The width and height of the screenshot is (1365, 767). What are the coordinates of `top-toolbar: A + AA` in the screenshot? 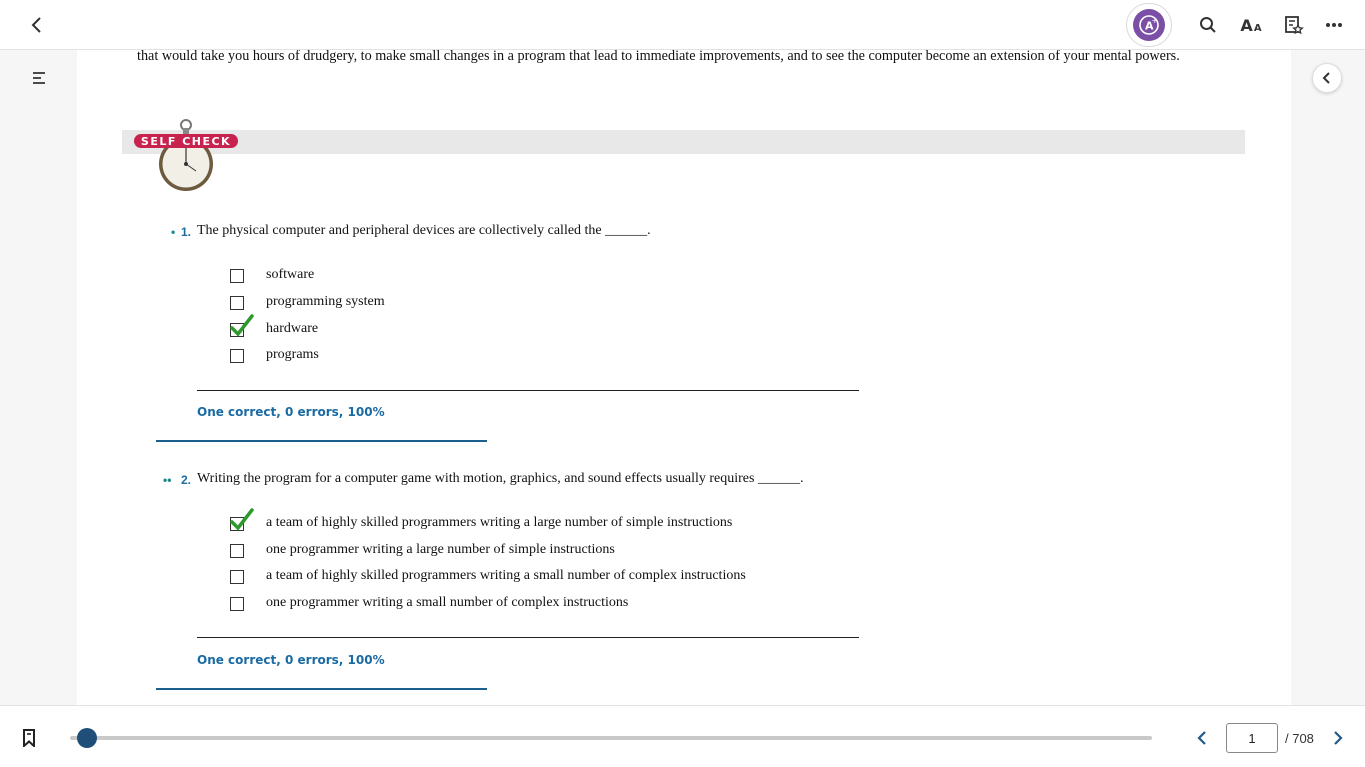 It's located at (682, 25).